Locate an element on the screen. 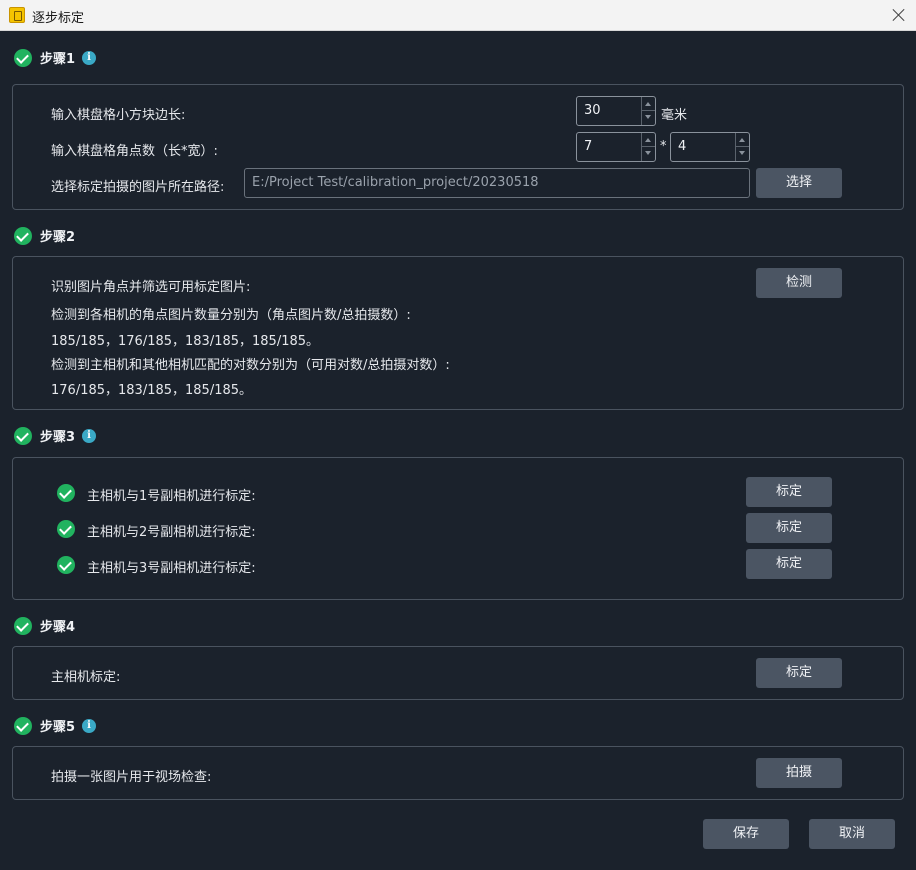 The width and height of the screenshot is (916, 870). step5-header: 步骤5 i is located at coordinates (55, 726).